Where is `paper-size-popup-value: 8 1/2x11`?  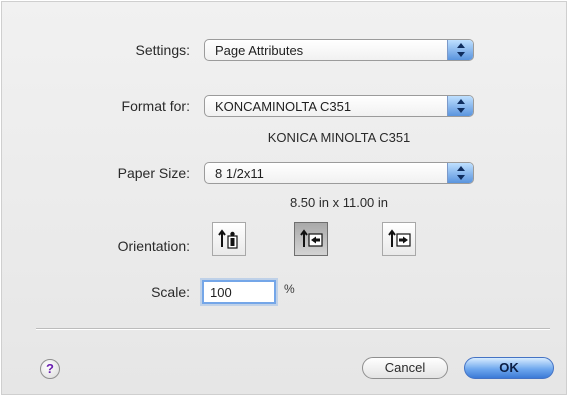
paper-size-popup-value: 8 1/2x11 is located at coordinates (239, 173).